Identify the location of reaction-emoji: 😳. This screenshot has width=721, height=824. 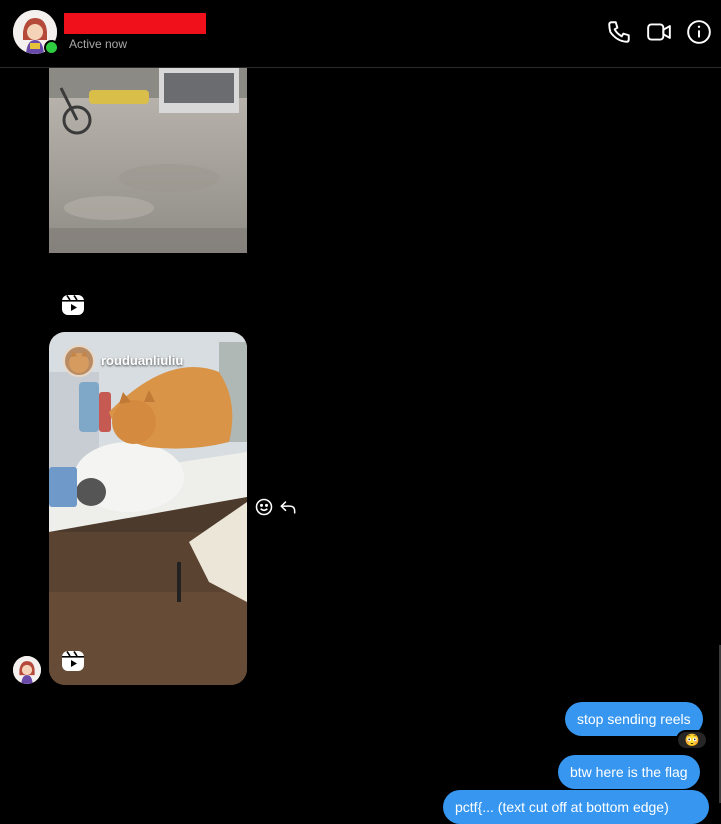
(692, 740).